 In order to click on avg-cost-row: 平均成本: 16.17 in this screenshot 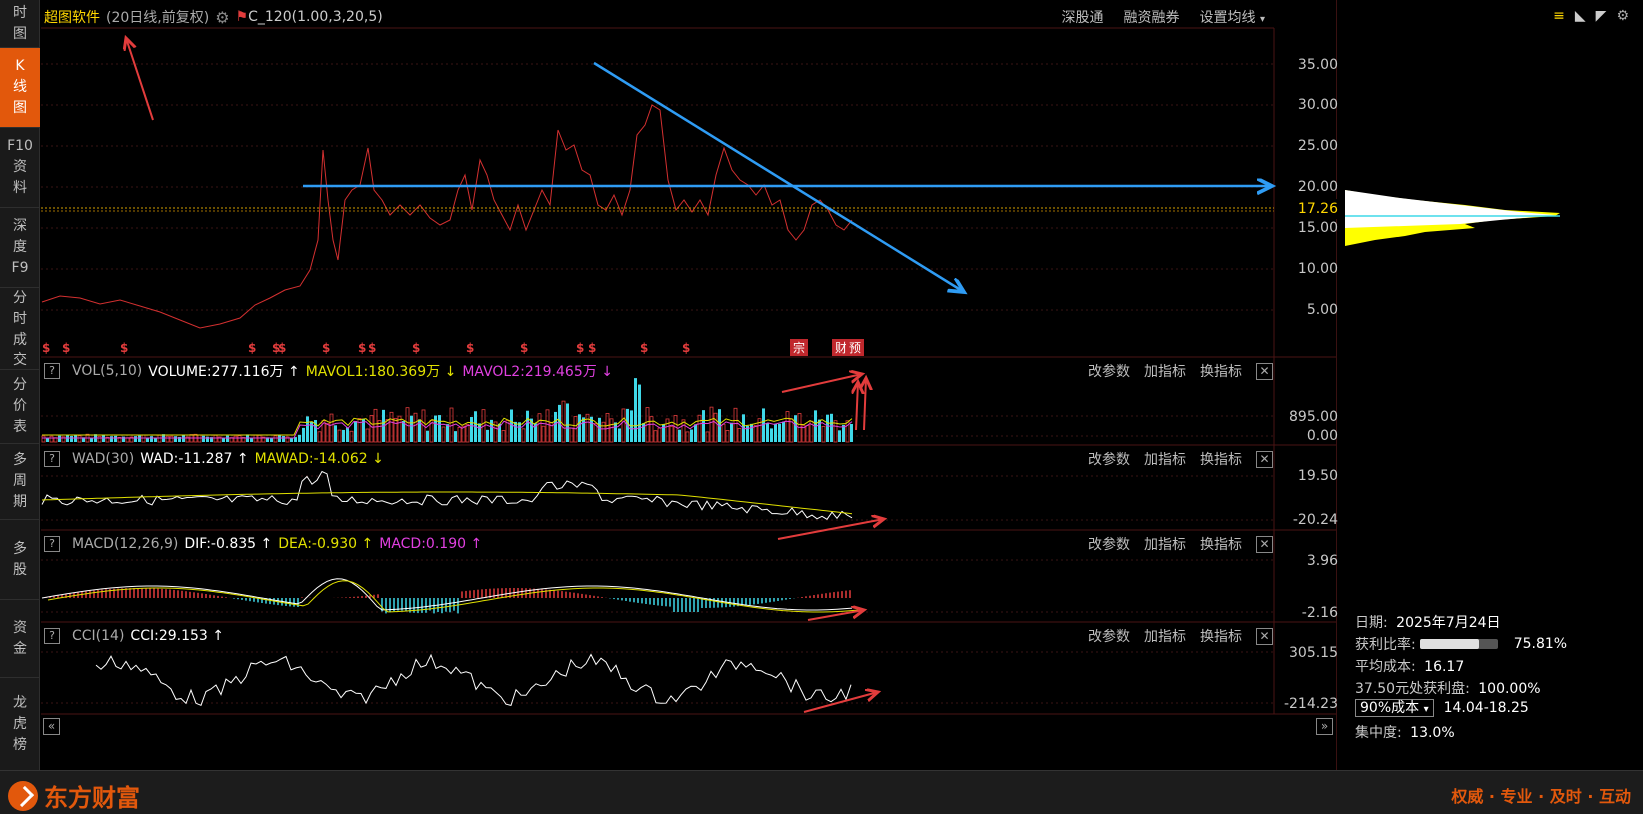, I will do `click(1409, 666)`.